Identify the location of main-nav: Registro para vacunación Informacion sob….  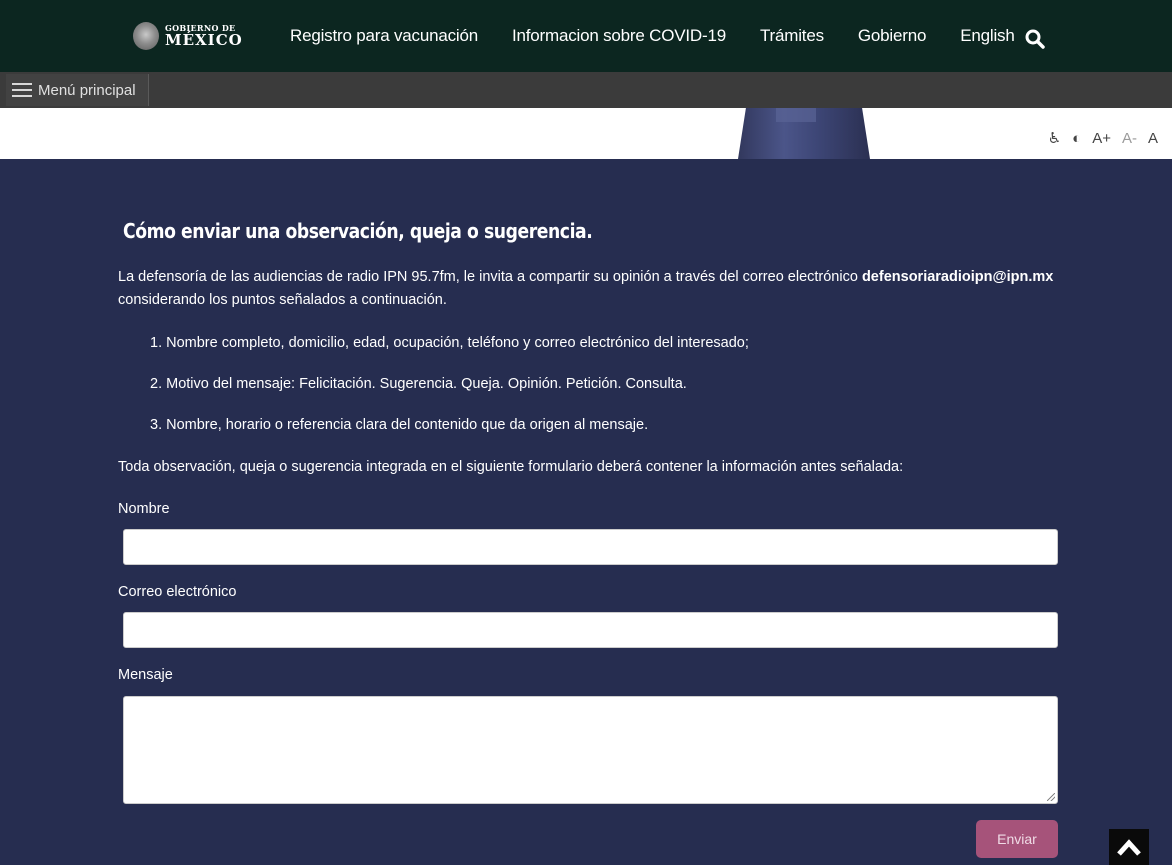
(669, 36).